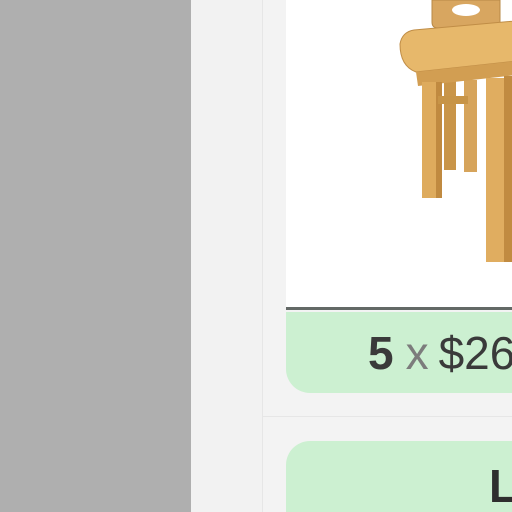 The width and height of the screenshot is (512, 512). What do you see at coordinates (475, 353) in the screenshot?
I see `unit-price: $26` at bounding box center [475, 353].